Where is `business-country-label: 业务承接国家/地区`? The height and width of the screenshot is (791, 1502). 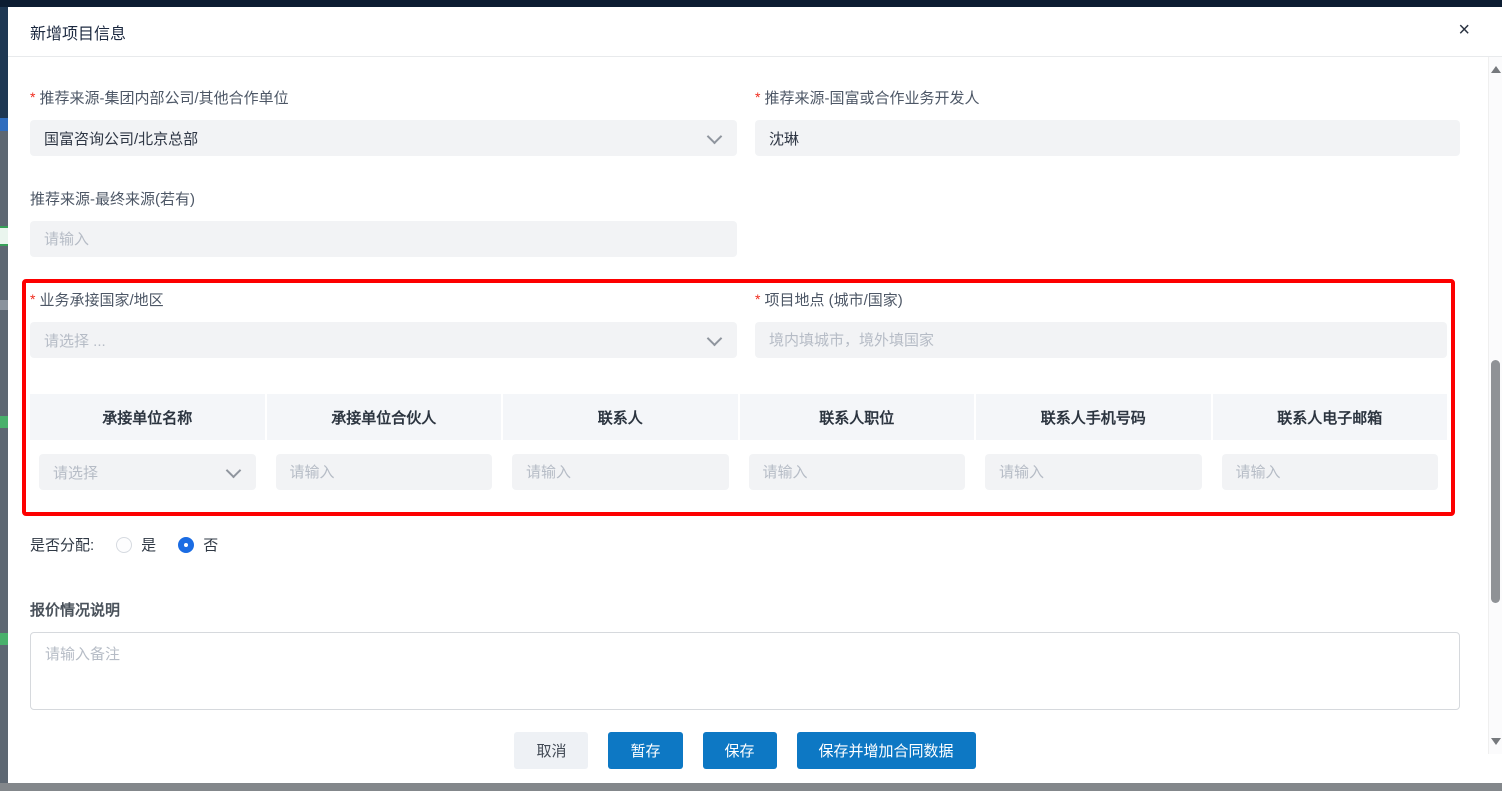 business-country-label: 业务承接国家/地区 is located at coordinates (101, 300).